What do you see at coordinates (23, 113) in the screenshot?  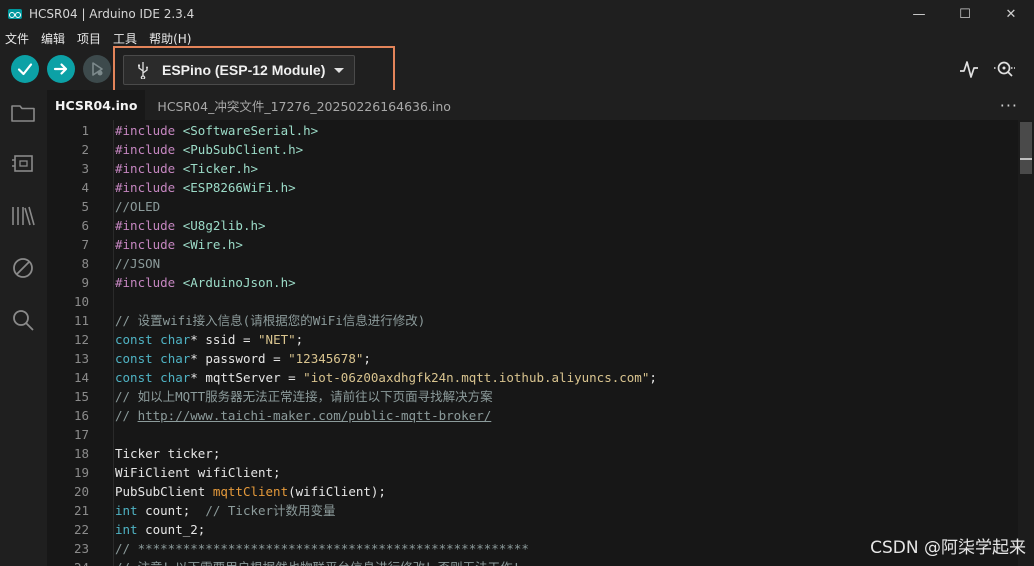 I see `folder-icon` at bounding box center [23, 113].